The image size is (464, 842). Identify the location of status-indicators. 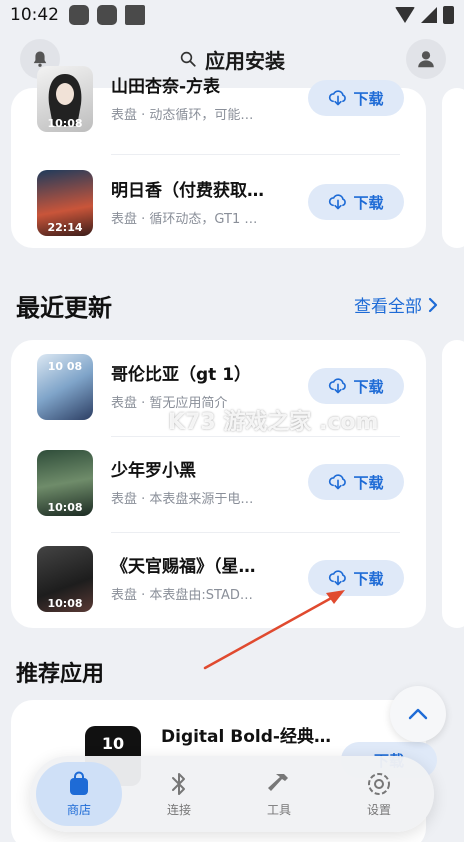
(424, 15).